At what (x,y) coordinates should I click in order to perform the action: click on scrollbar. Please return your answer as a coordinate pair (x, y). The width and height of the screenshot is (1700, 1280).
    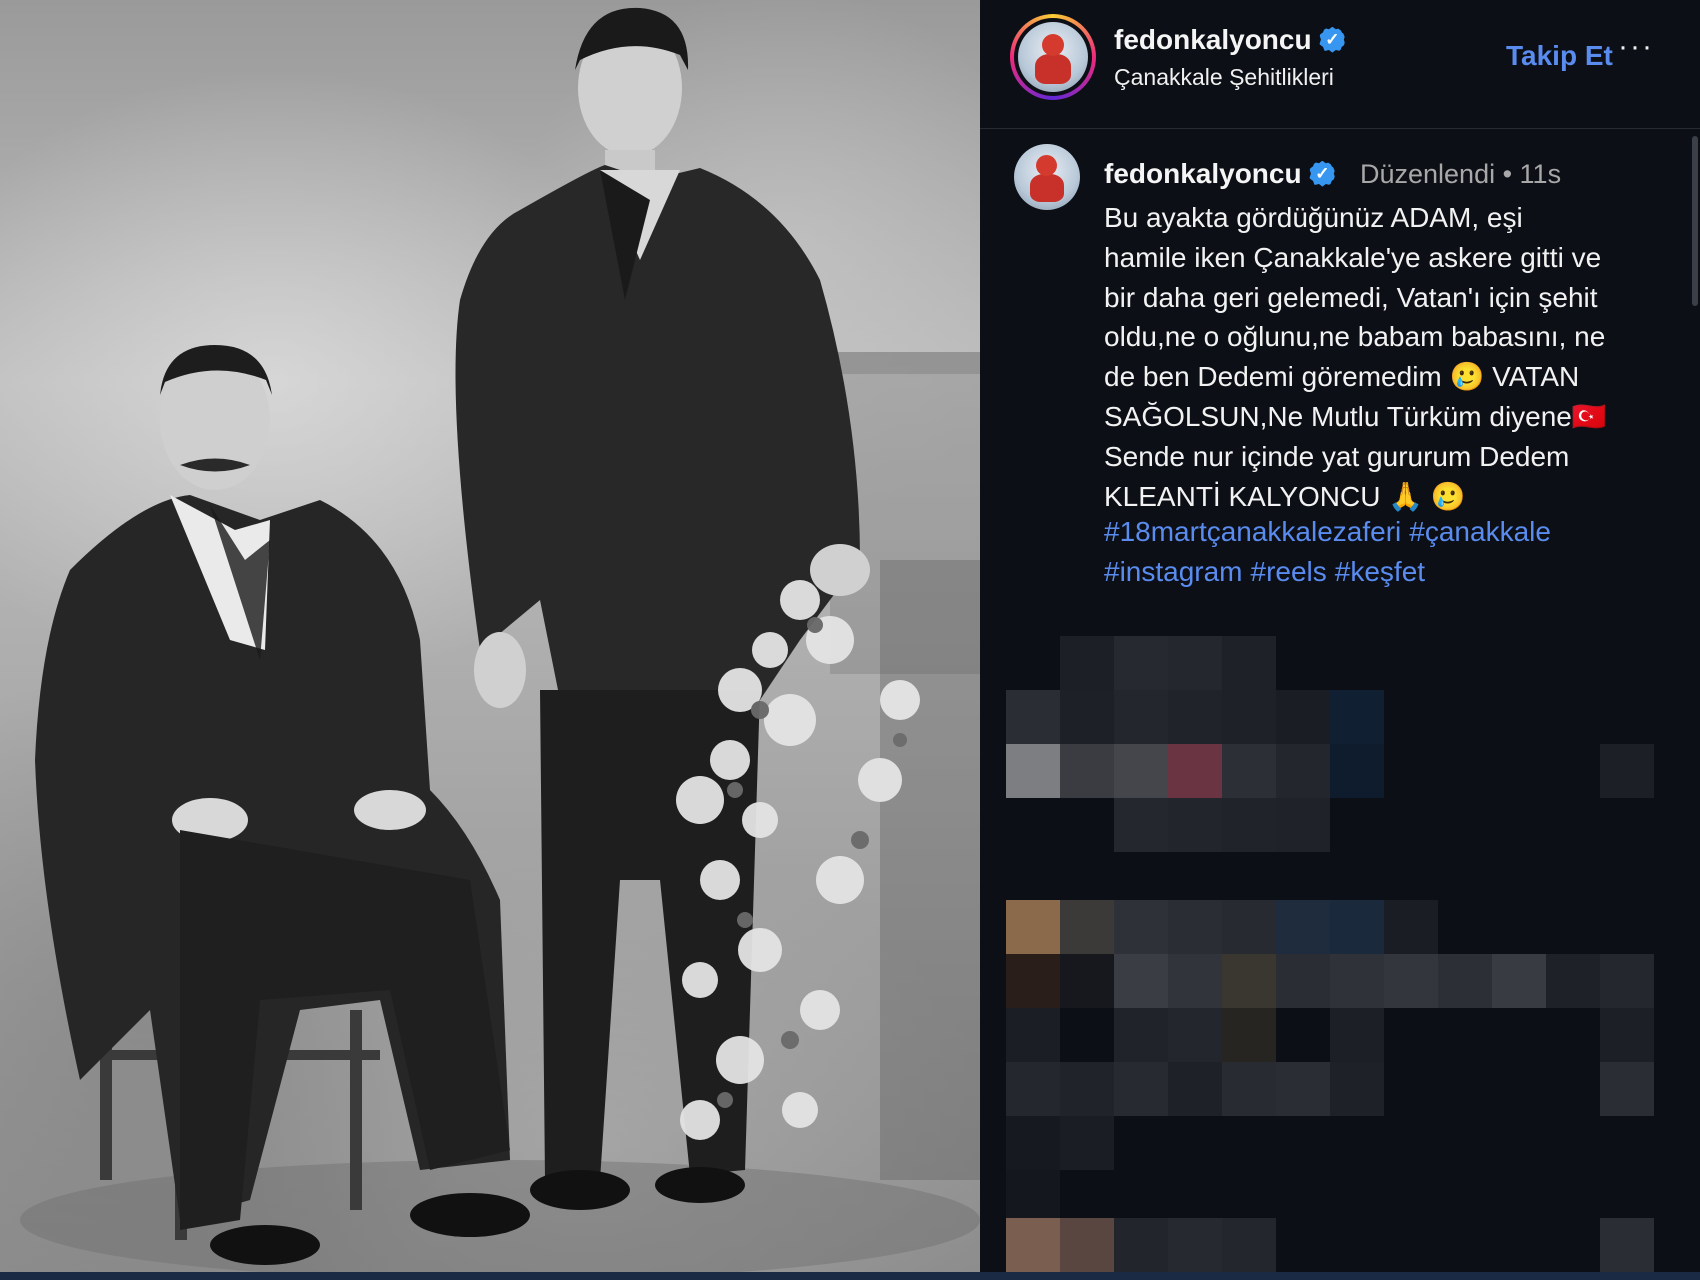
    Looking at the image, I should click on (1695, 221).